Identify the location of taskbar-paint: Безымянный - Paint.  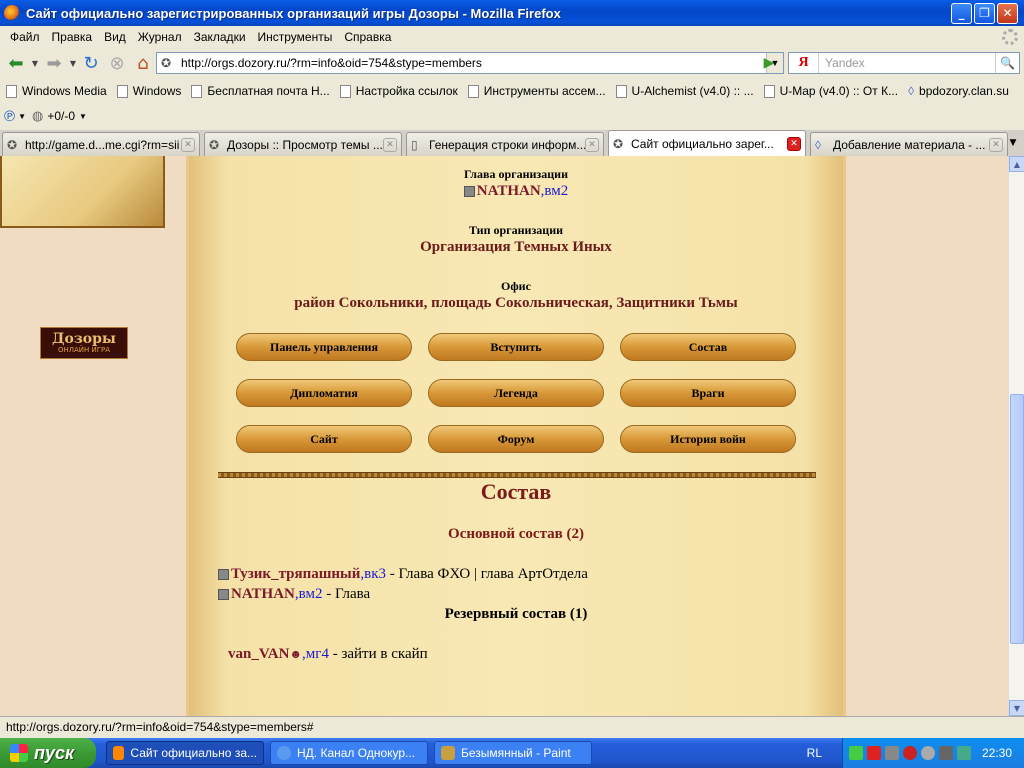
(513, 753).